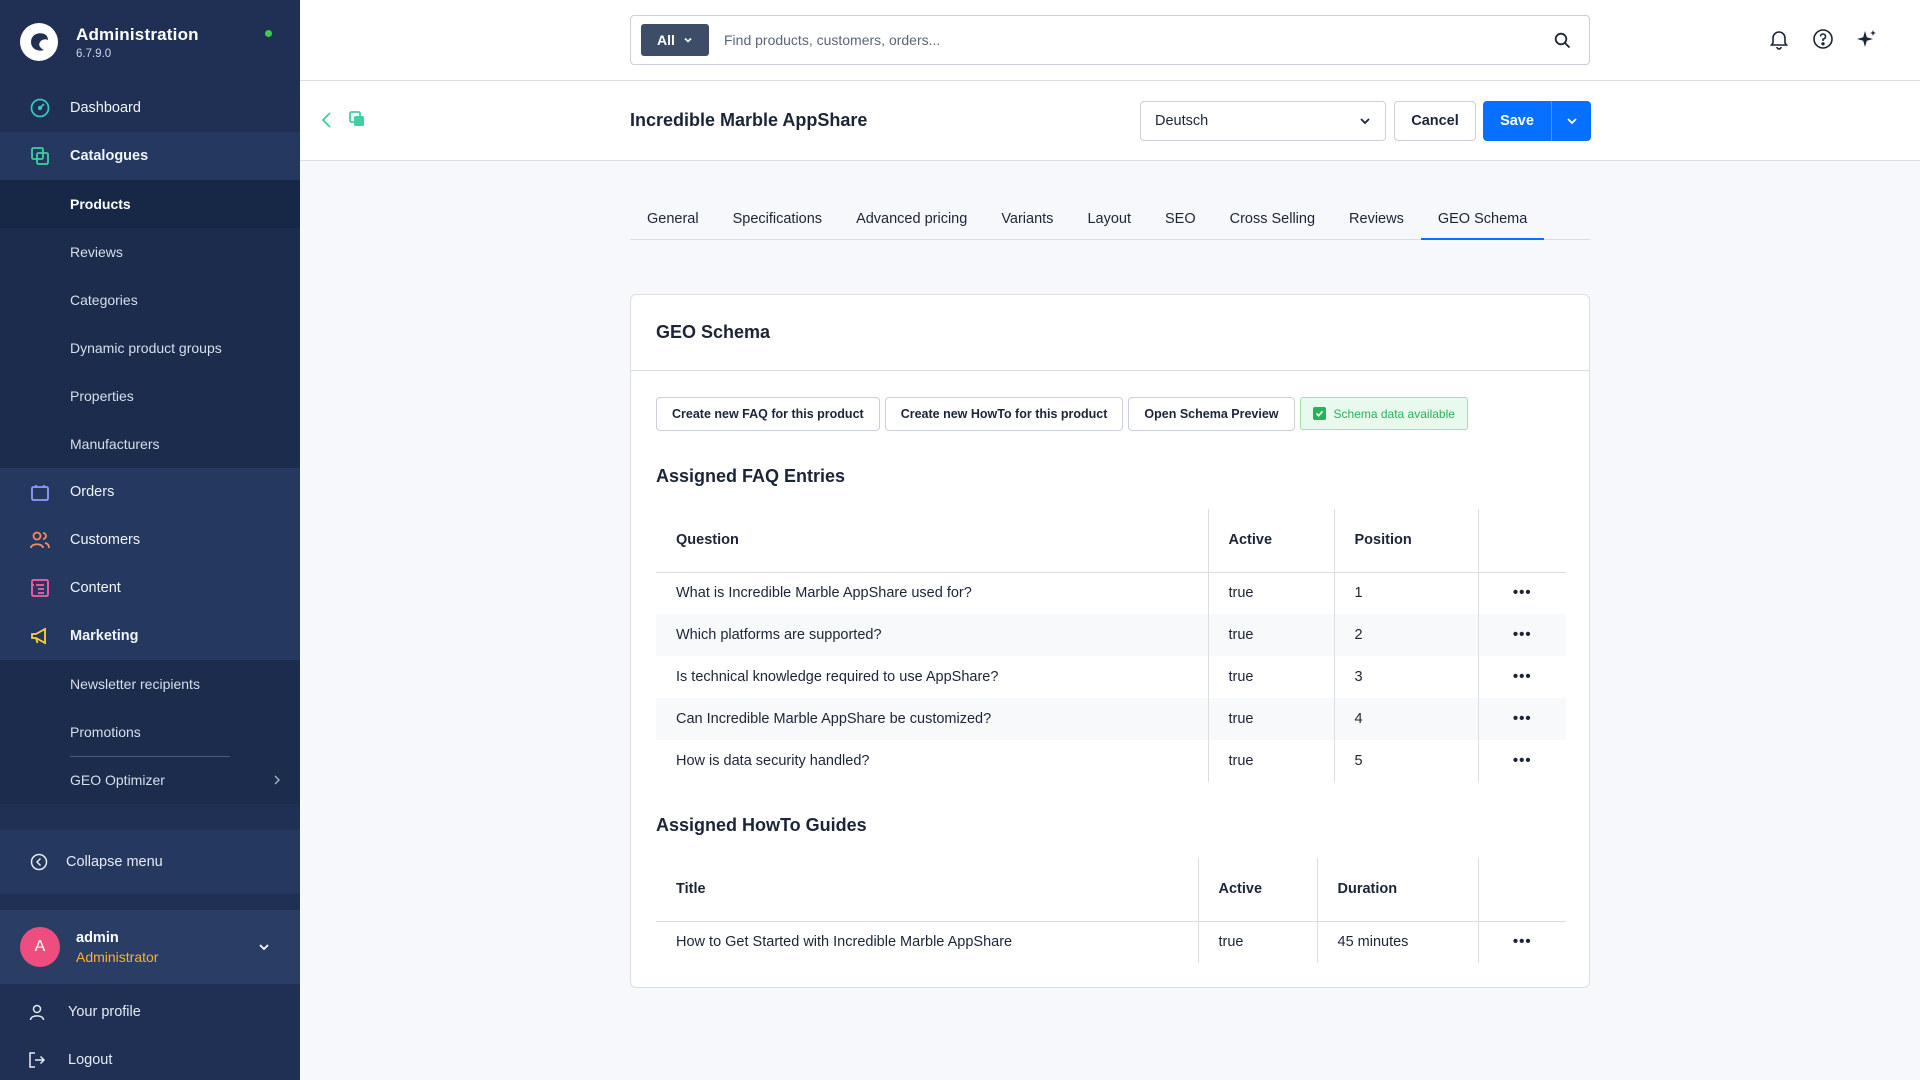 The width and height of the screenshot is (1920, 1080). I want to click on shopware-logo-icon, so click(39, 42).